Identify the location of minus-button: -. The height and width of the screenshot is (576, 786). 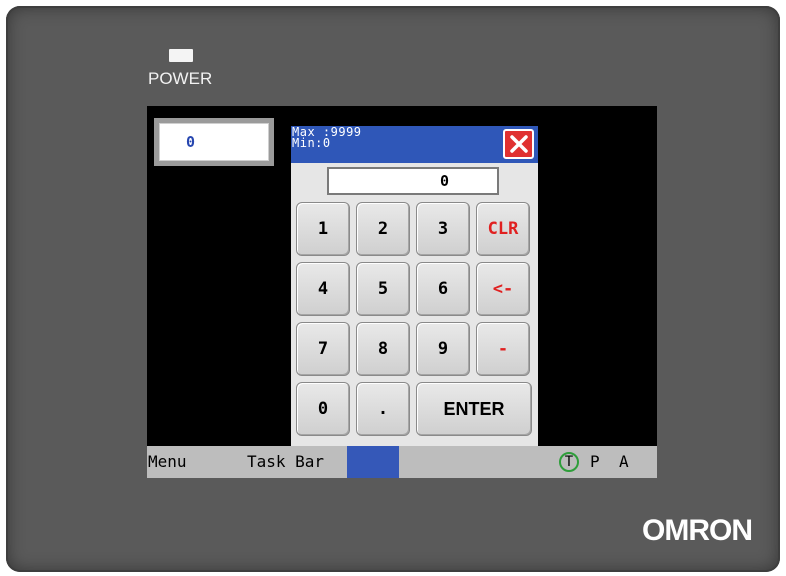
(503, 349).